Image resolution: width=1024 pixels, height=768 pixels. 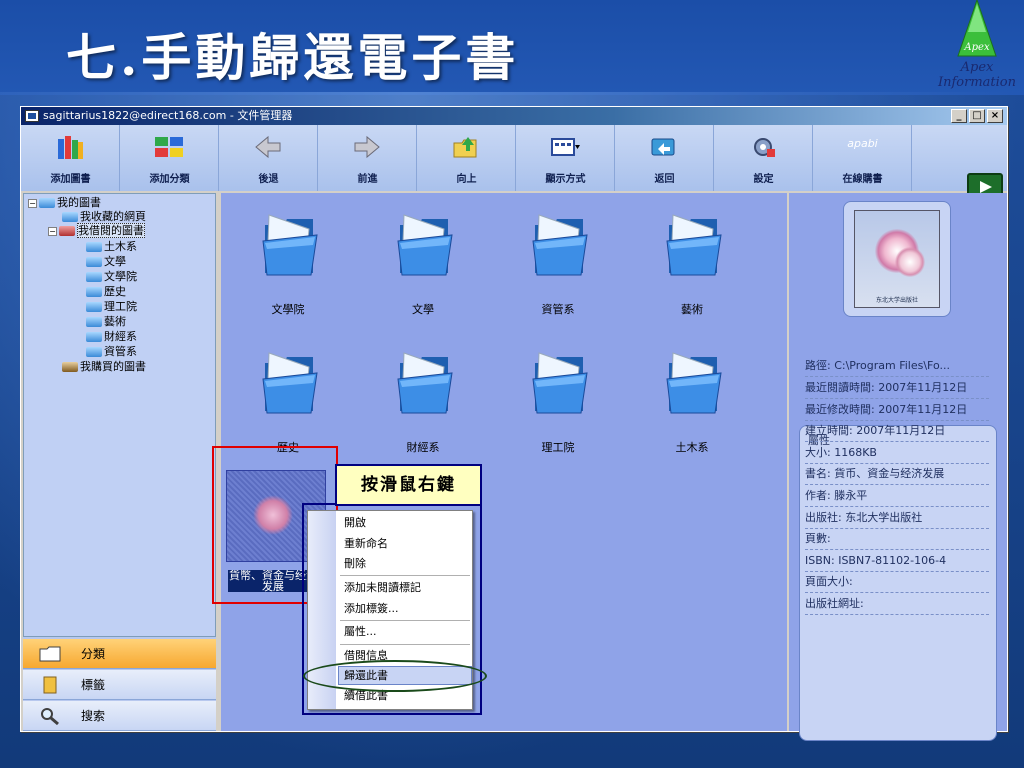 I want to click on toolbar-label: 向上, so click(x=466, y=179).